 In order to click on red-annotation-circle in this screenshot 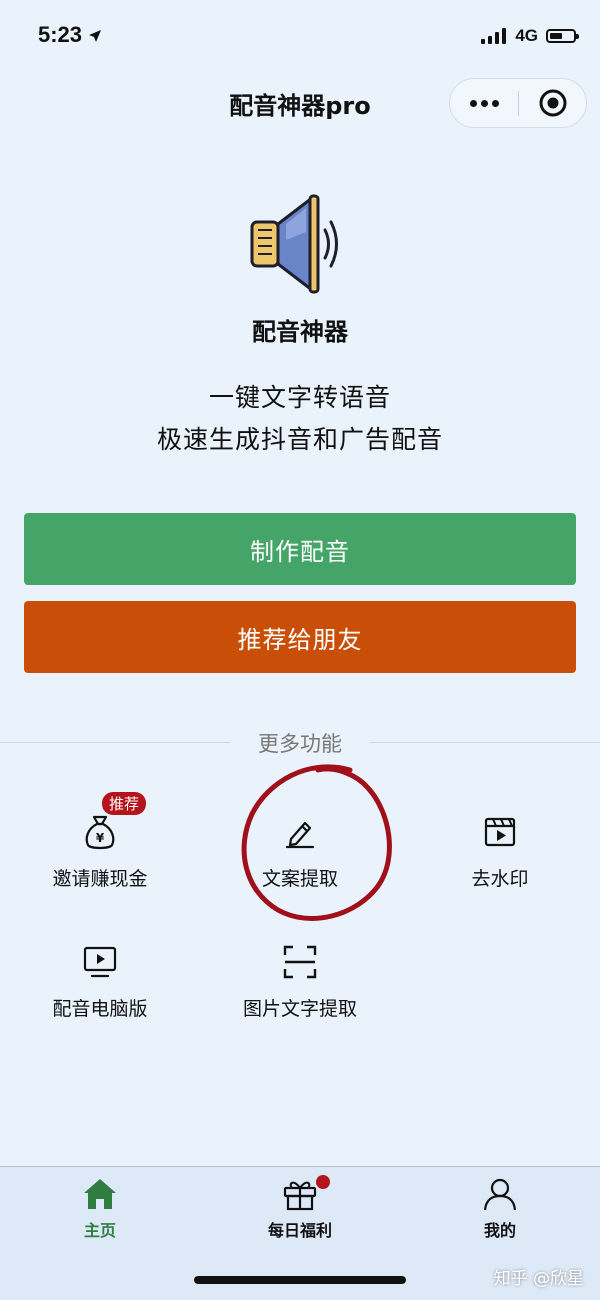, I will do `click(316, 842)`.